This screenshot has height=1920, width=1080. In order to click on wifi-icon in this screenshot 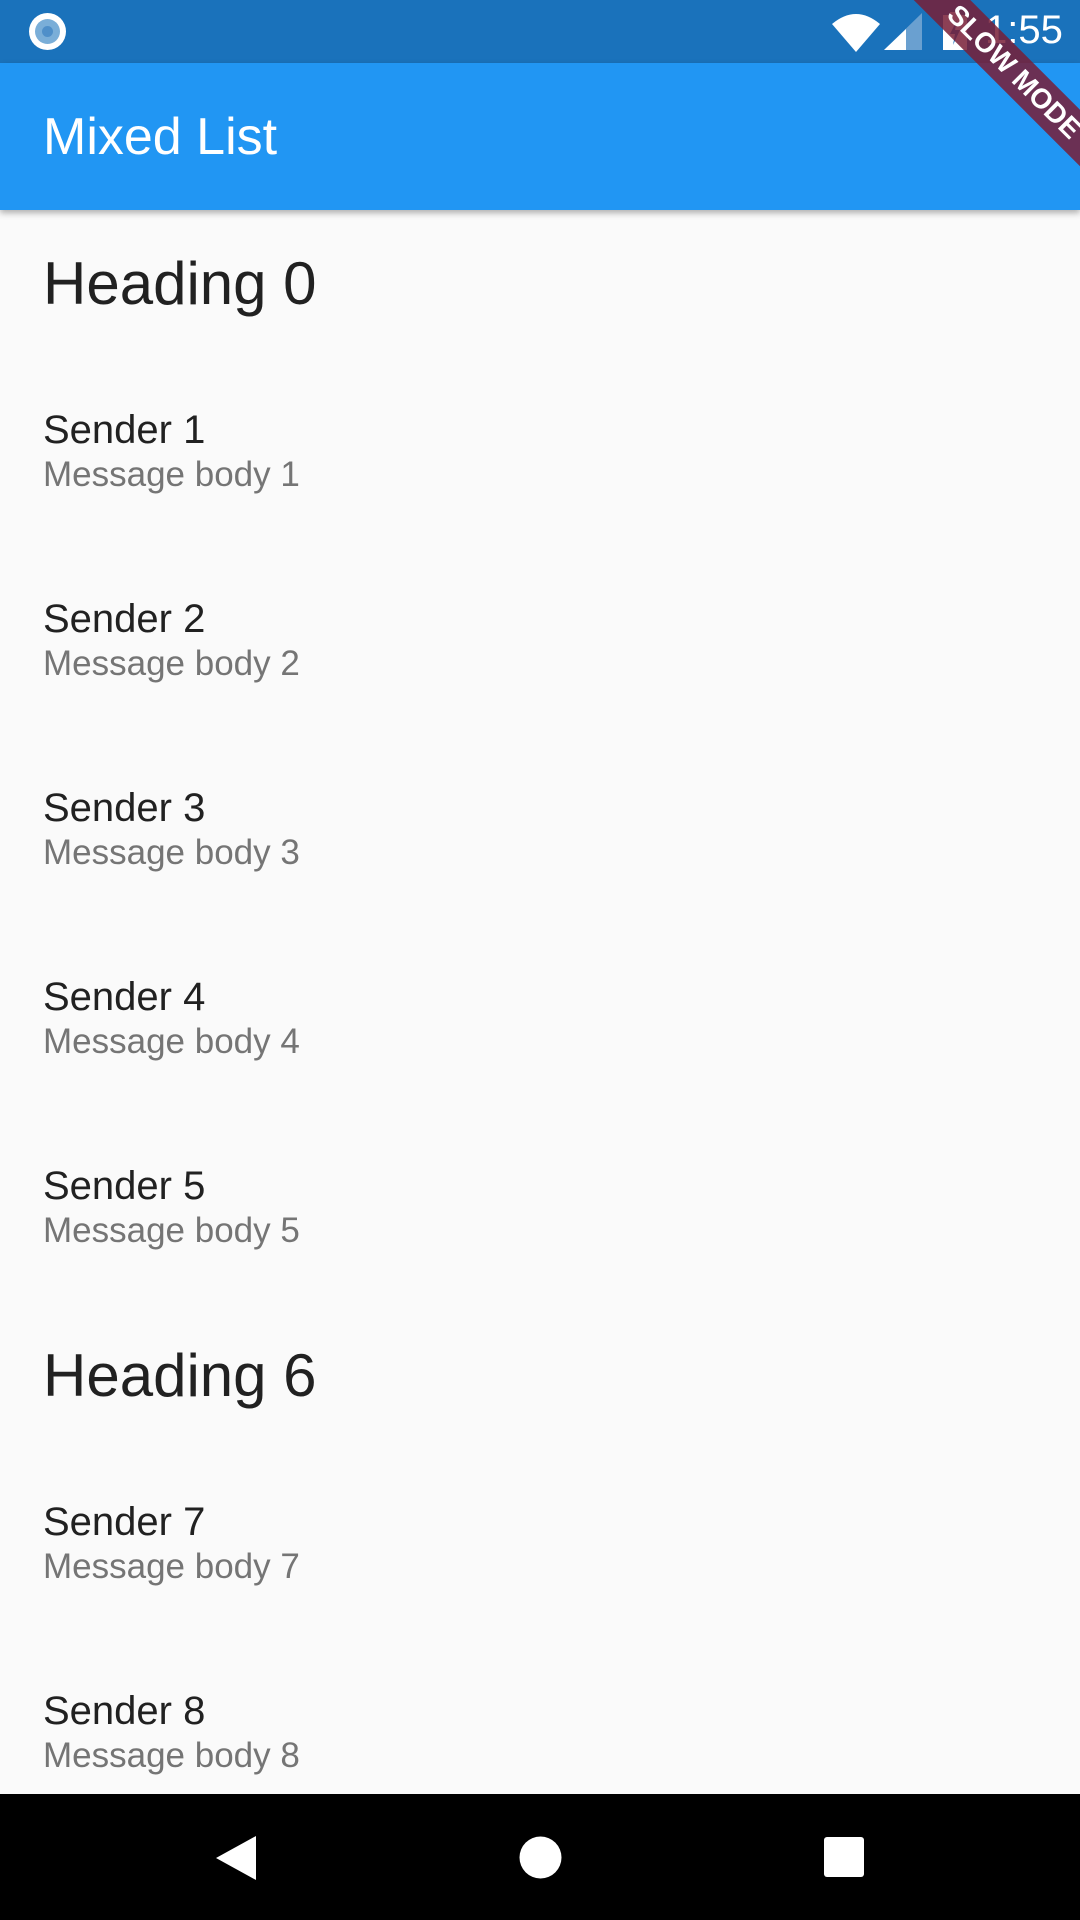, I will do `click(856, 33)`.